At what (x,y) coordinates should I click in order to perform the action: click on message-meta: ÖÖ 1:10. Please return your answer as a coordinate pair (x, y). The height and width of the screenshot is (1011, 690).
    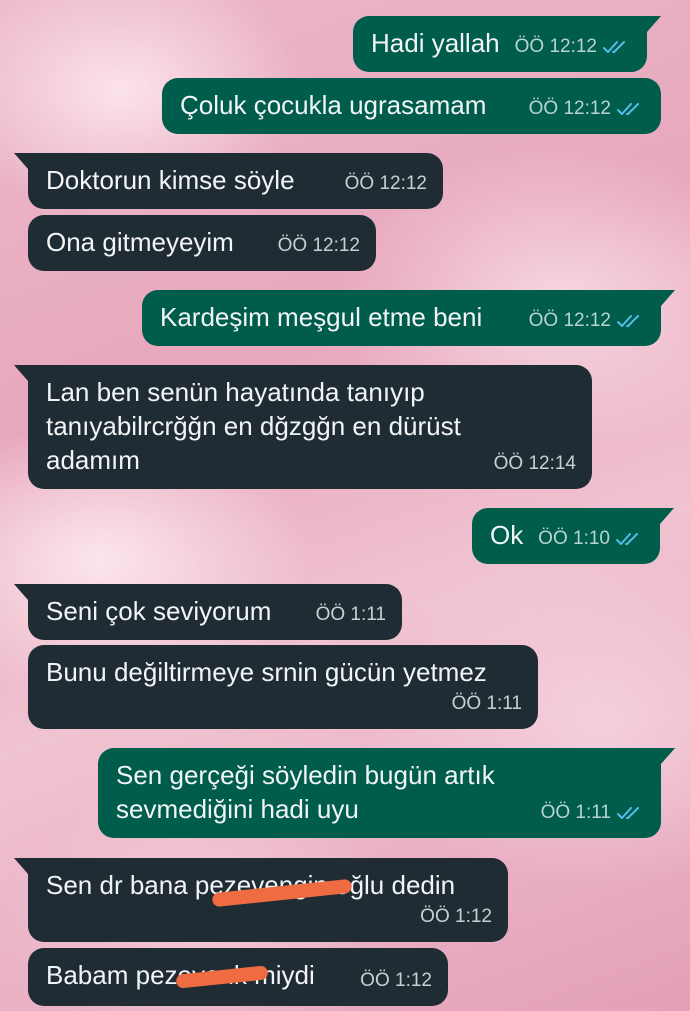
    Looking at the image, I should click on (591, 539).